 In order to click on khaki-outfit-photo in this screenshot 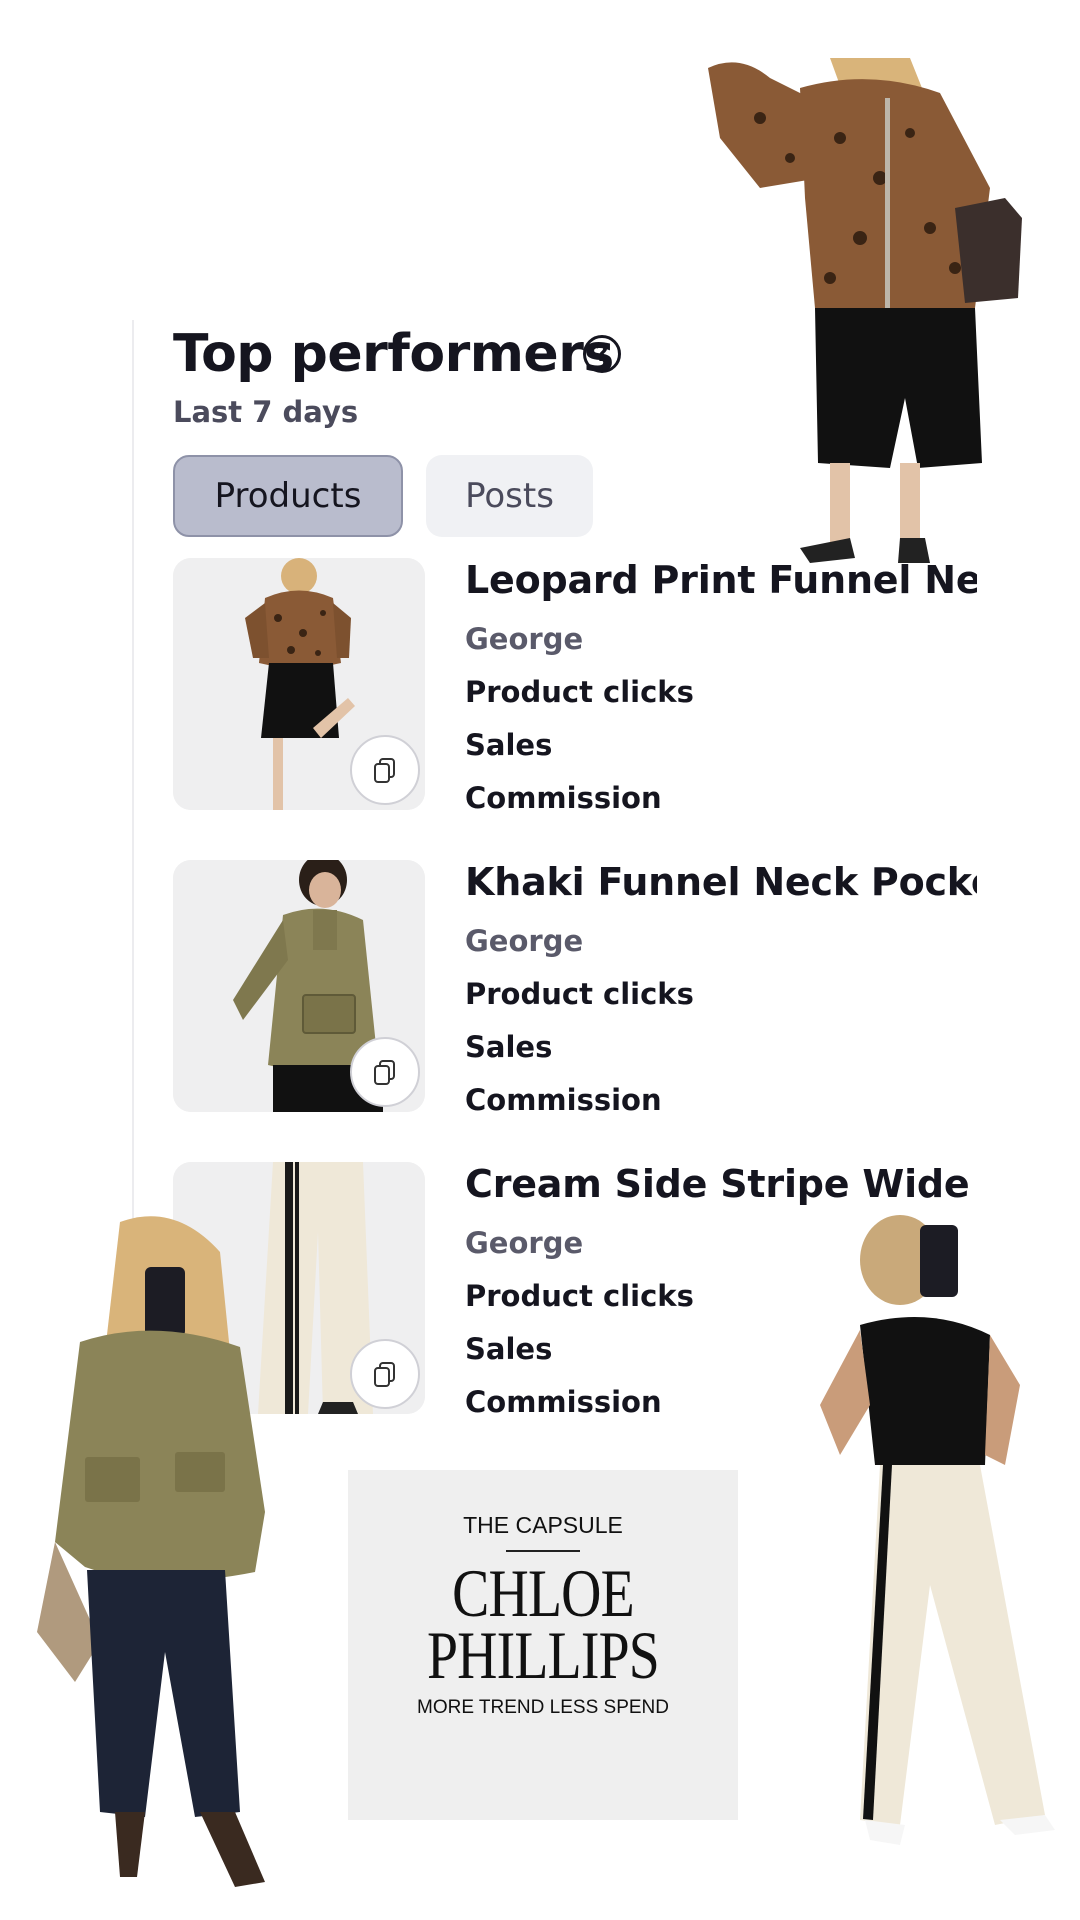, I will do `click(150, 1552)`.